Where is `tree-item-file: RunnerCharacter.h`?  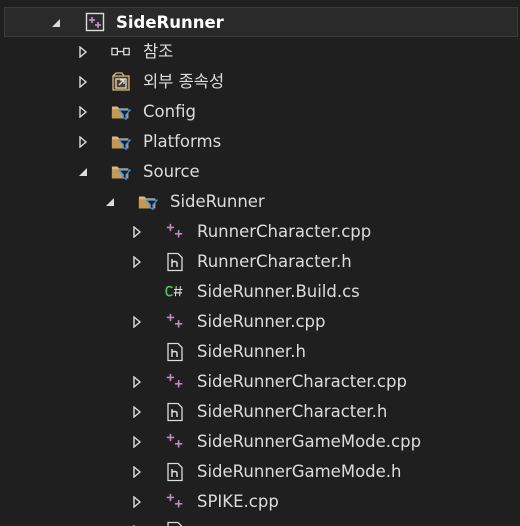 tree-item-file: RunnerCharacter.h is located at coordinates (260, 262).